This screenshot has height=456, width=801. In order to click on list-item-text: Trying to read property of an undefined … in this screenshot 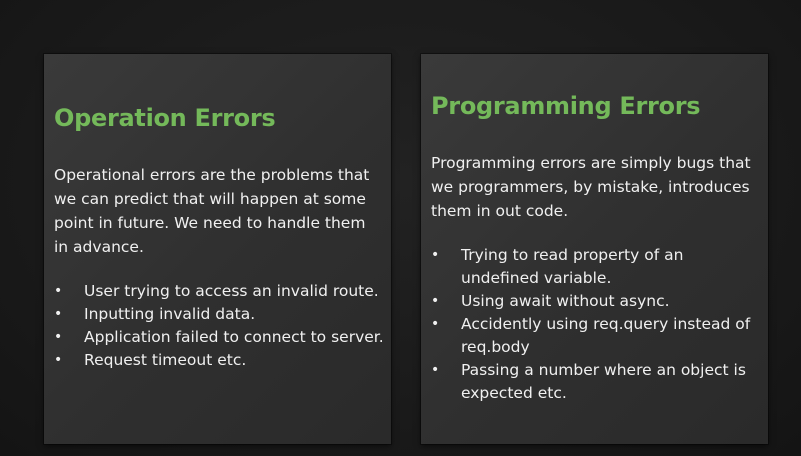, I will do `click(572, 266)`.